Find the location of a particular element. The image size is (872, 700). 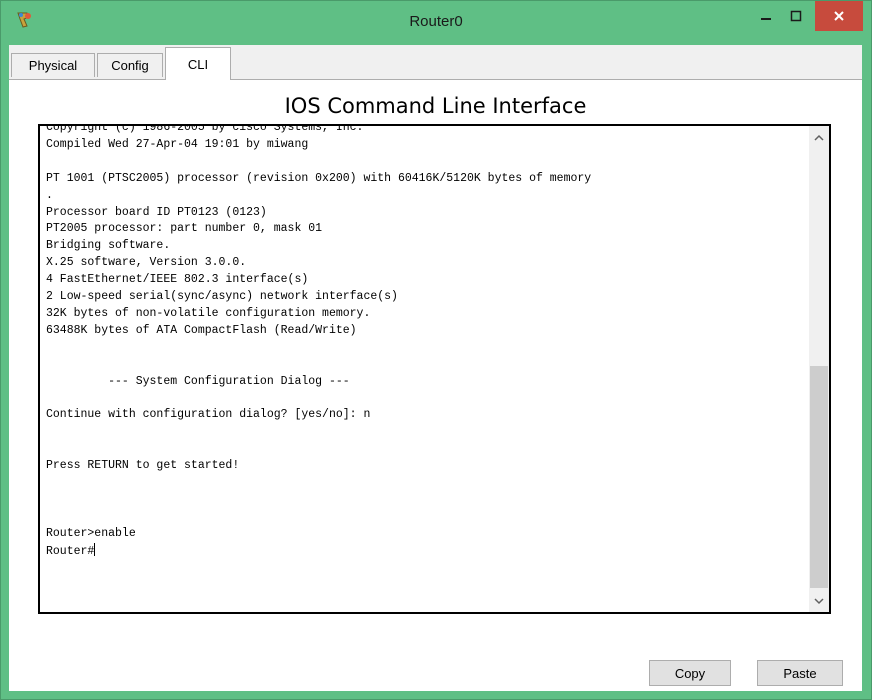

tab-config: Config is located at coordinates (130, 65).